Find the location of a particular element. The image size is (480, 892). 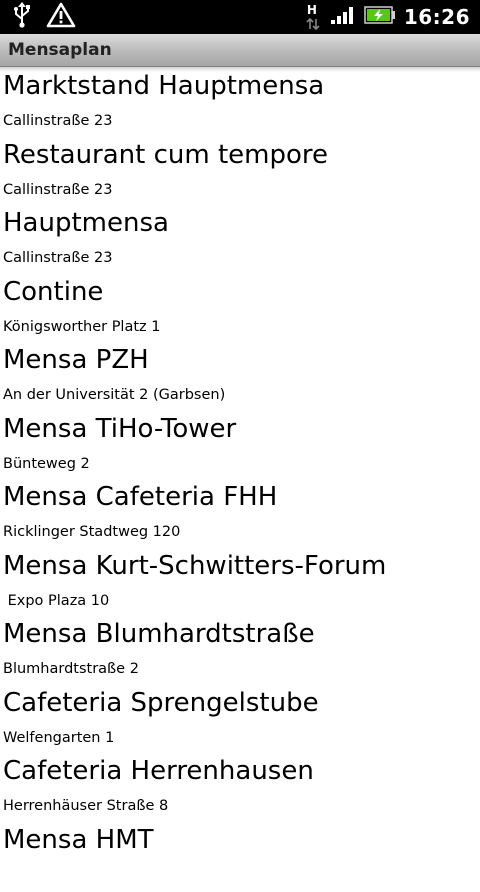

item-name: Cafeteria Sprengelstube is located at coordinates (161, 703).